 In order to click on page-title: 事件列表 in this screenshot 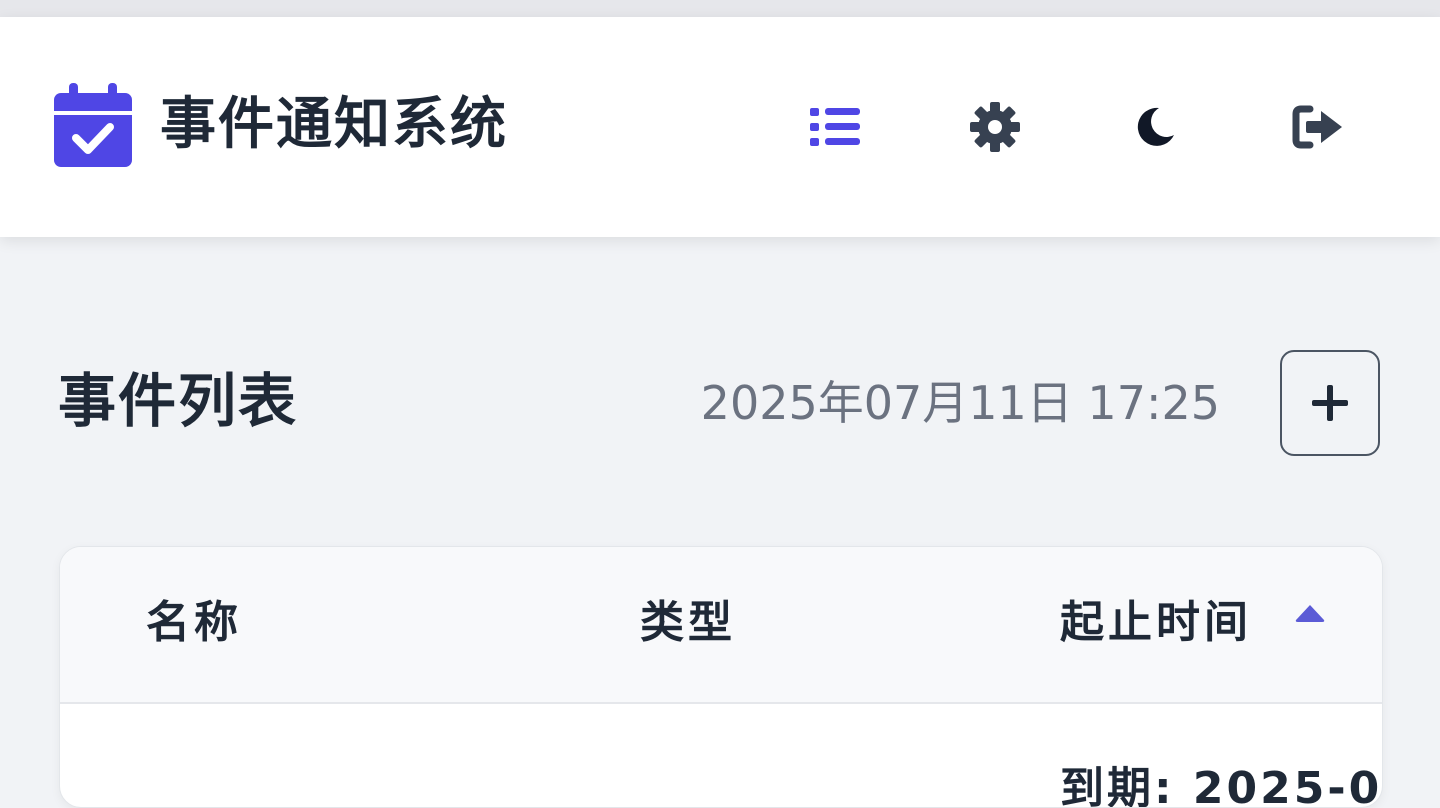, I will do `click(178, 401)`.